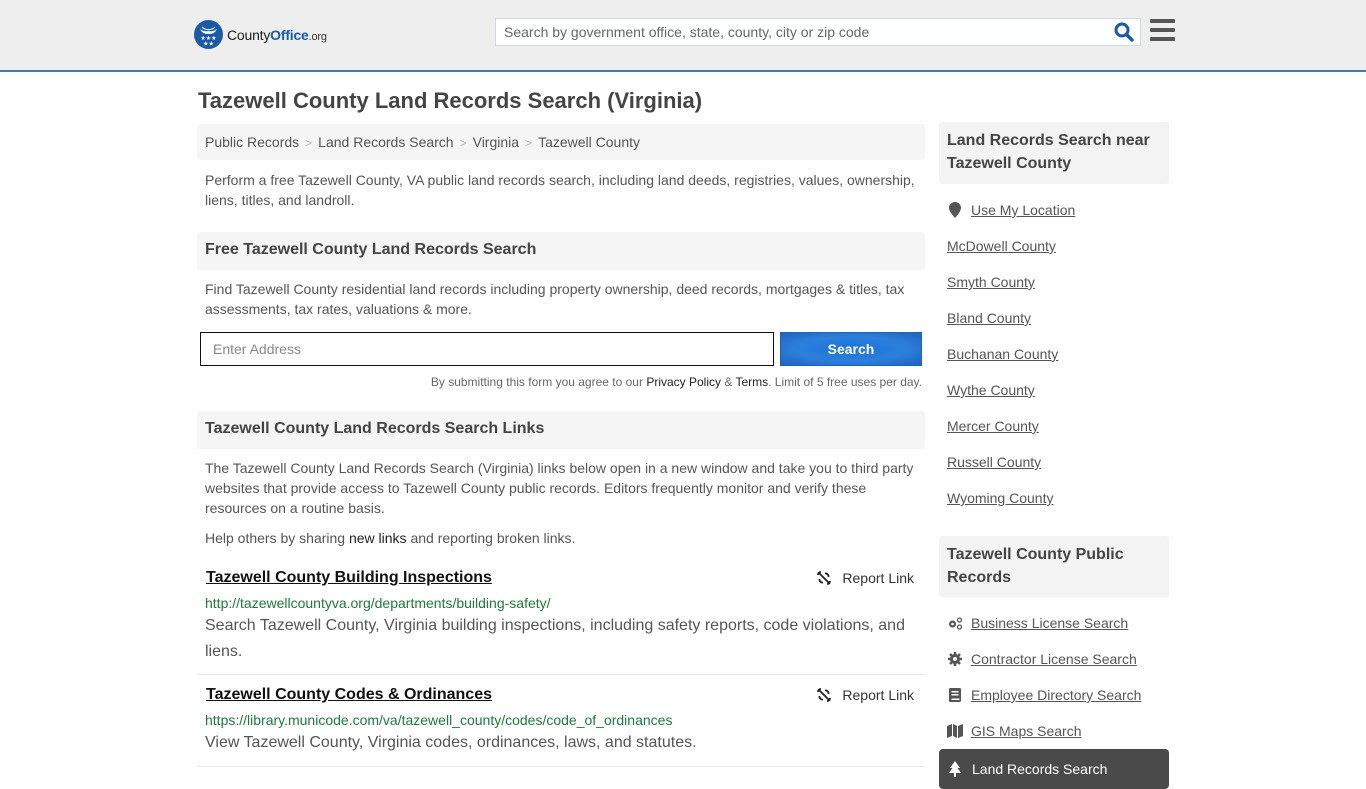 The height and width of the screenshot is (789, 1366). I want to click on site-search-box, so click(818, 32).